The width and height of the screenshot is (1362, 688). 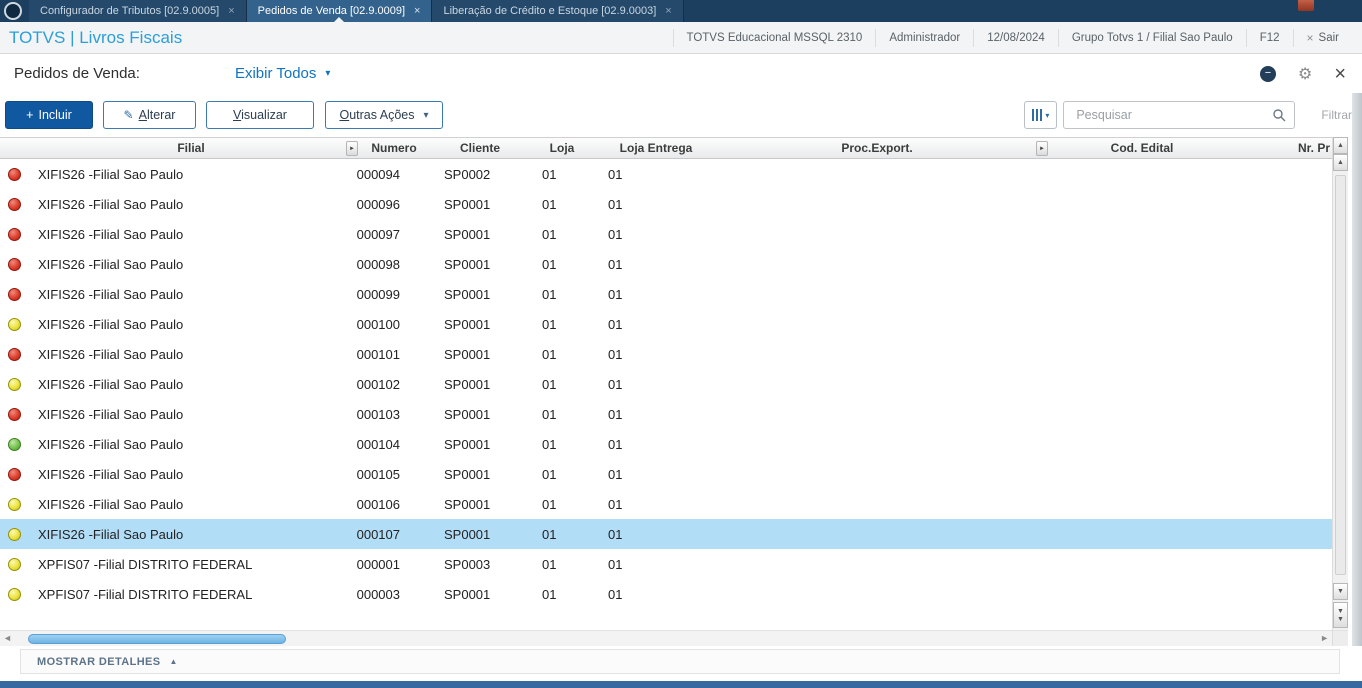 I want to click on scroll-page-down-icon: ▼ ▼, so click(x=1340, y=615).